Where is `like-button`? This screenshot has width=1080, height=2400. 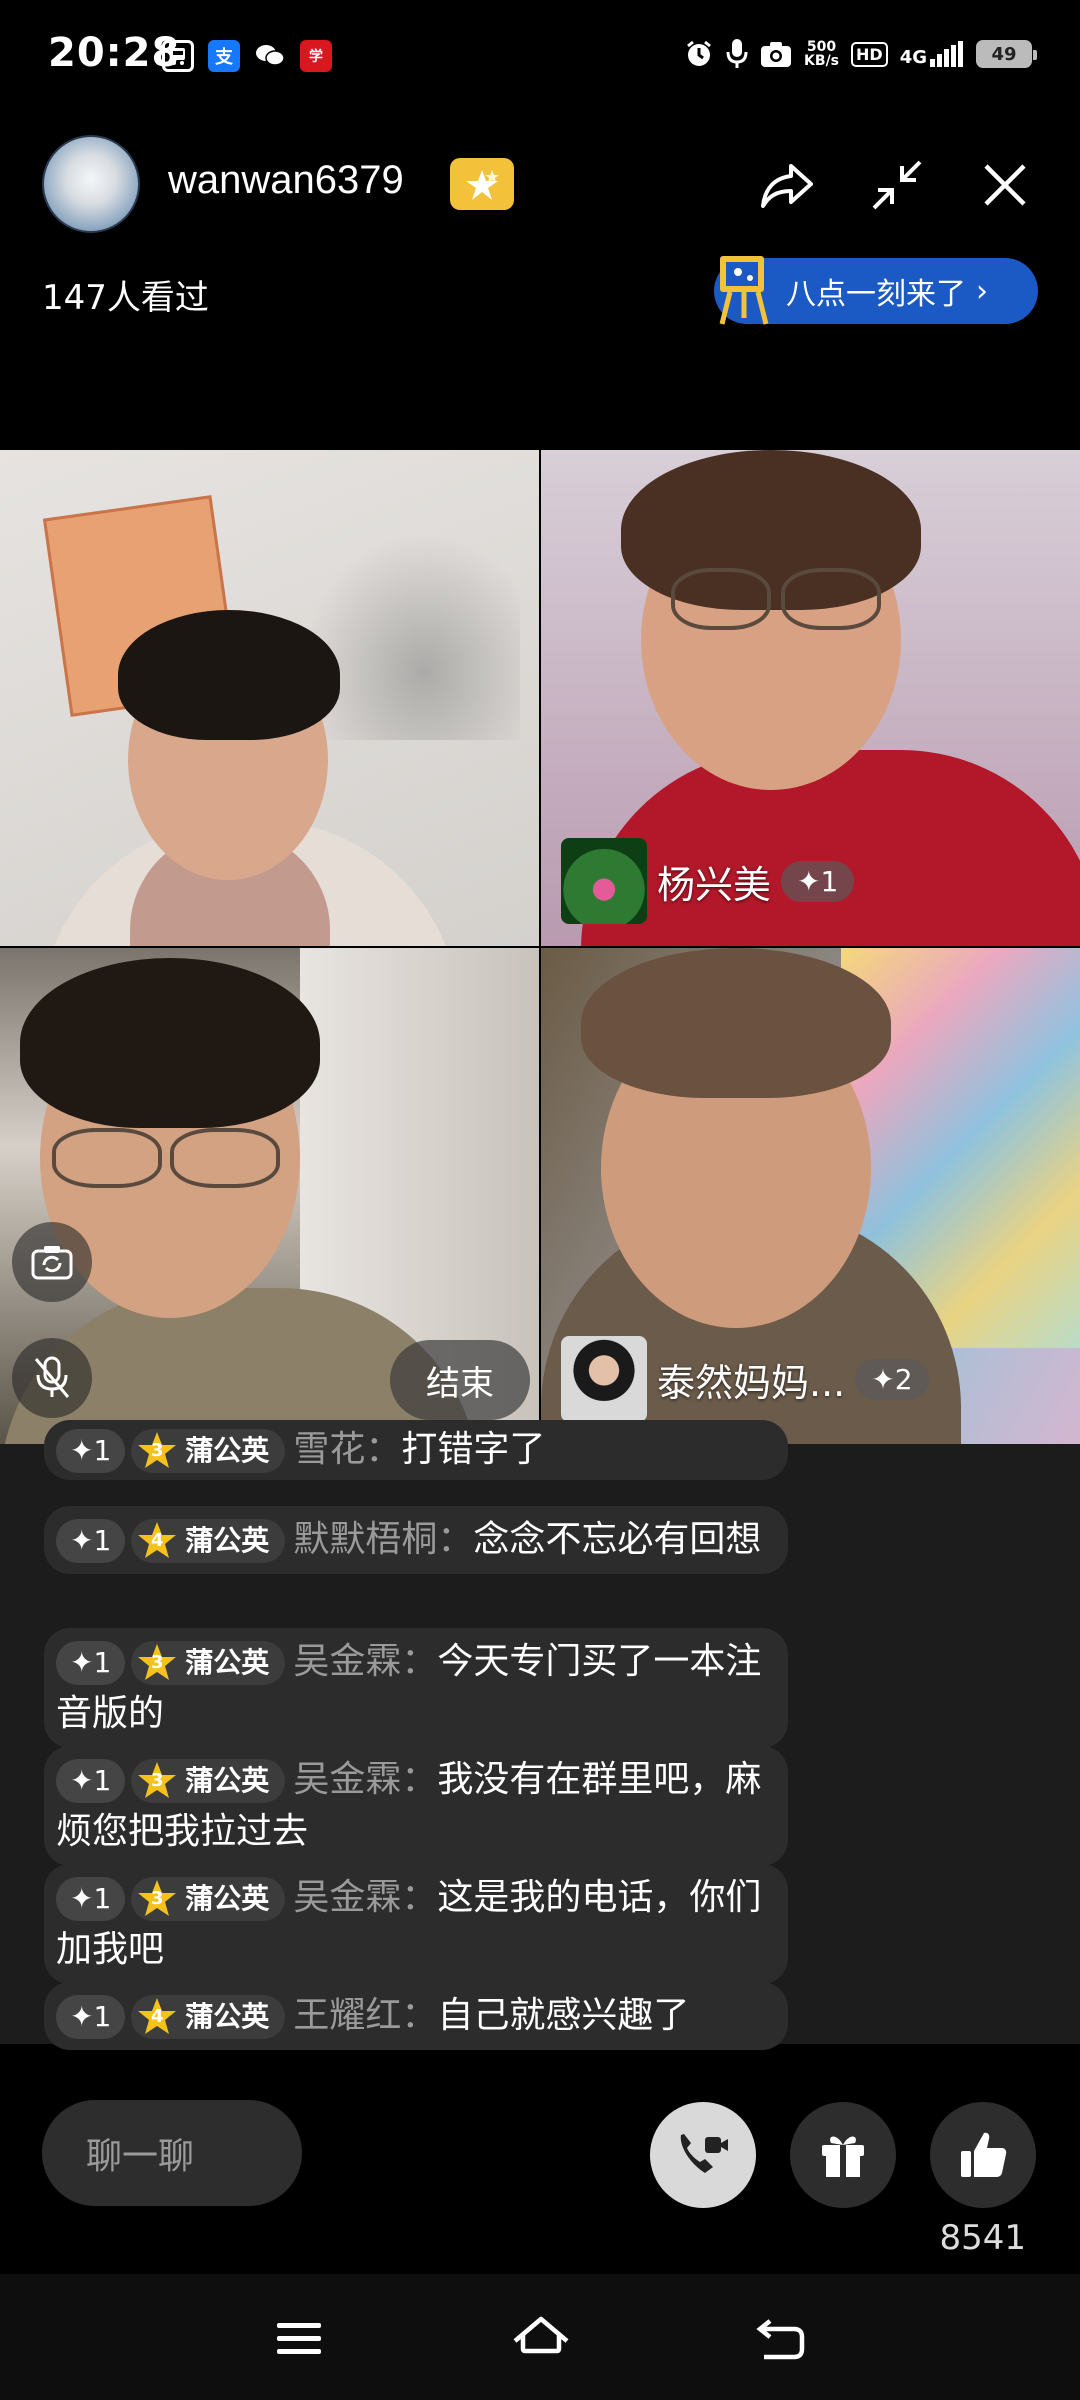
like-button is located at coordinates (983, 2155).